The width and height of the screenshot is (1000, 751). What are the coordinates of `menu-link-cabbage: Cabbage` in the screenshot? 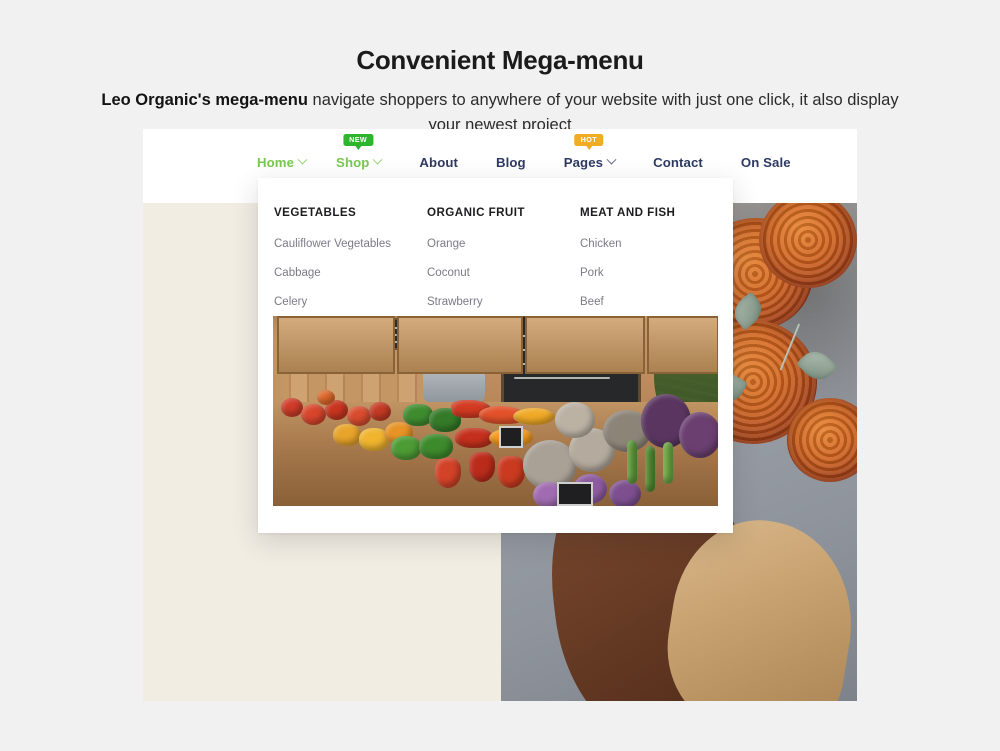 It's located at (350, 273).